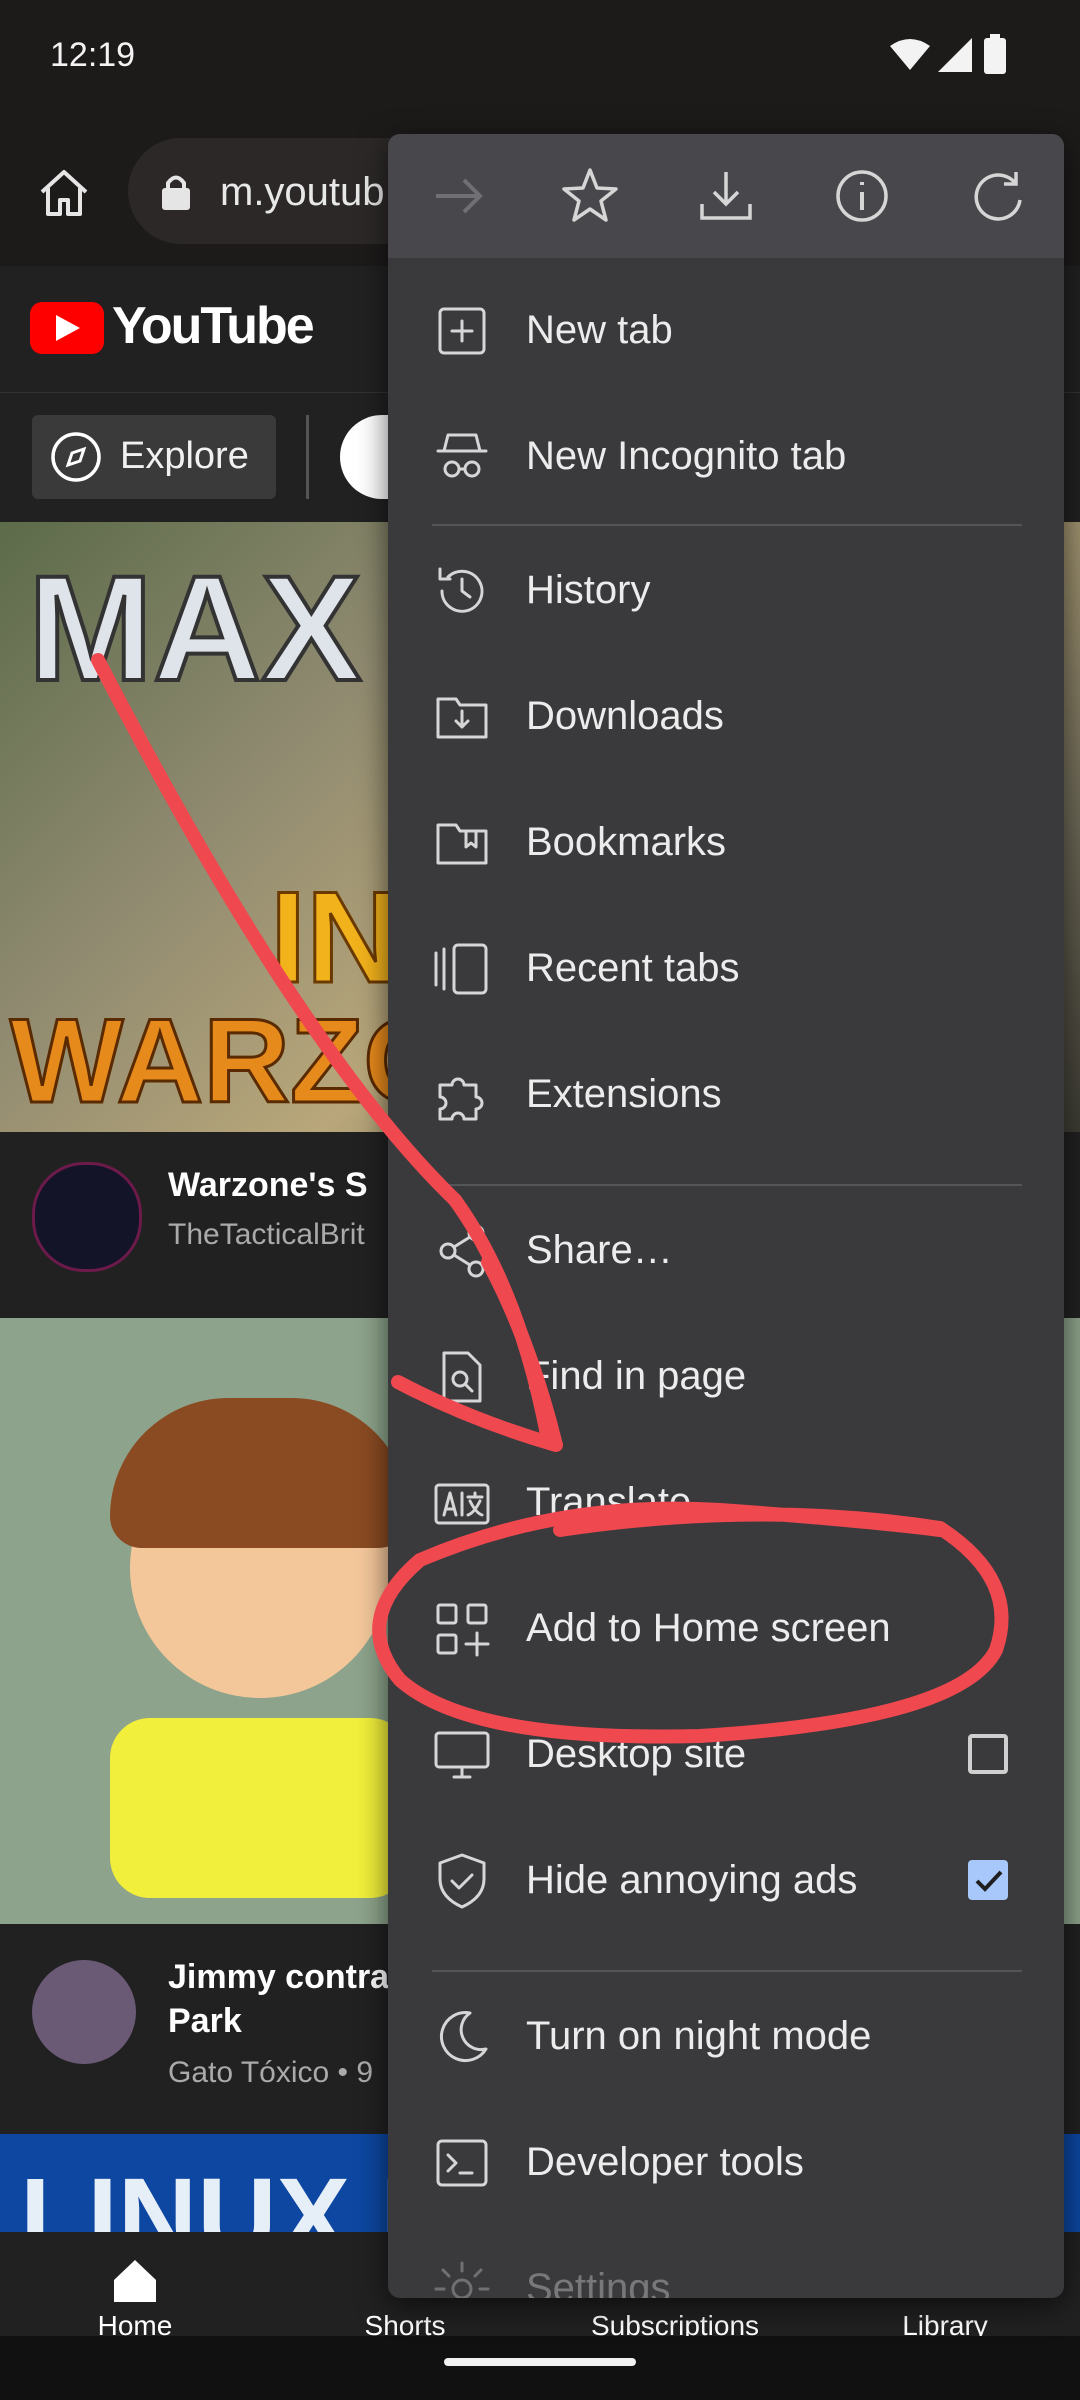 The height and width of the screenshot is (2400, 1080). I want to click on menu-label-settings: Settings, so click(598, 2282).